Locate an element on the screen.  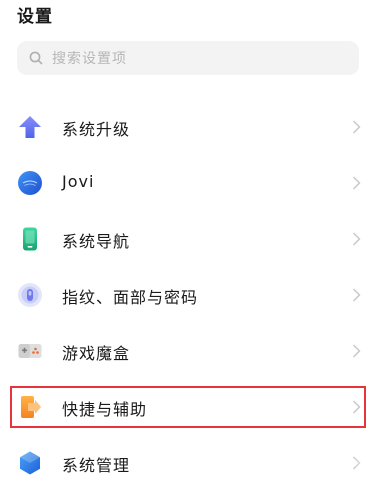
menu-item-label: 系统升级 is located at coordinates (96, 129).